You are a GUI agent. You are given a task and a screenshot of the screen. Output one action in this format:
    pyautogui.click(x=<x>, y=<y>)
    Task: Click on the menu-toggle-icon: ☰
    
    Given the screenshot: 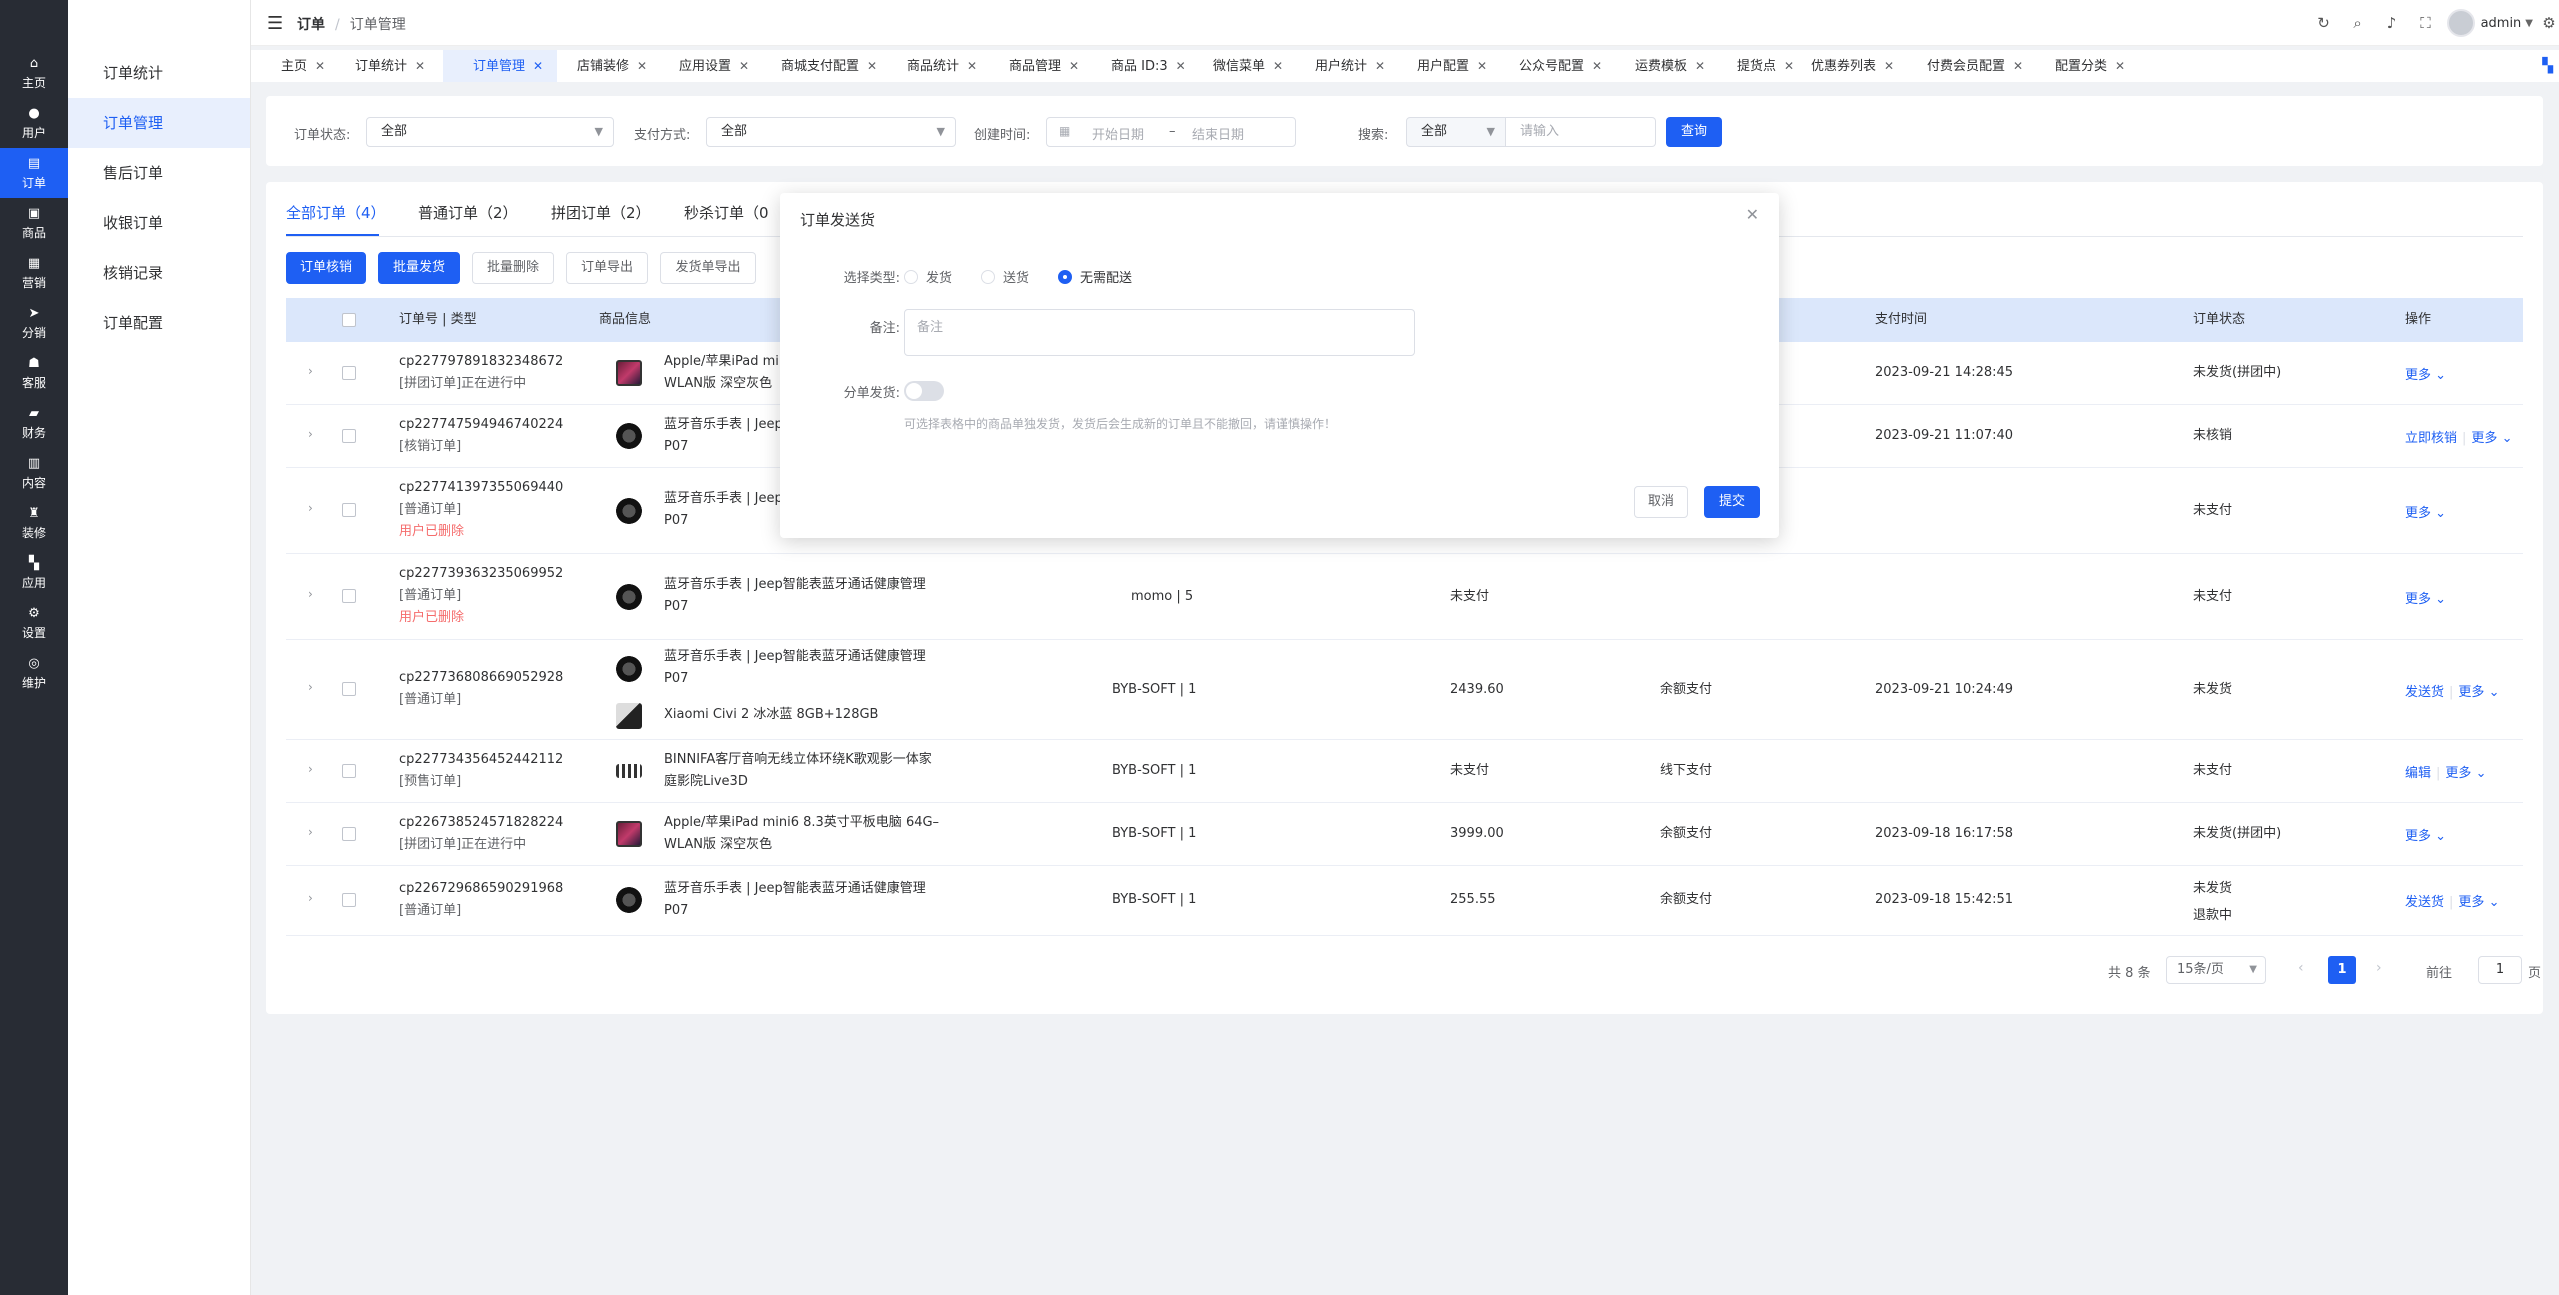 What is the action you would take?
    pyautogui.click(x=275, y=23)
    